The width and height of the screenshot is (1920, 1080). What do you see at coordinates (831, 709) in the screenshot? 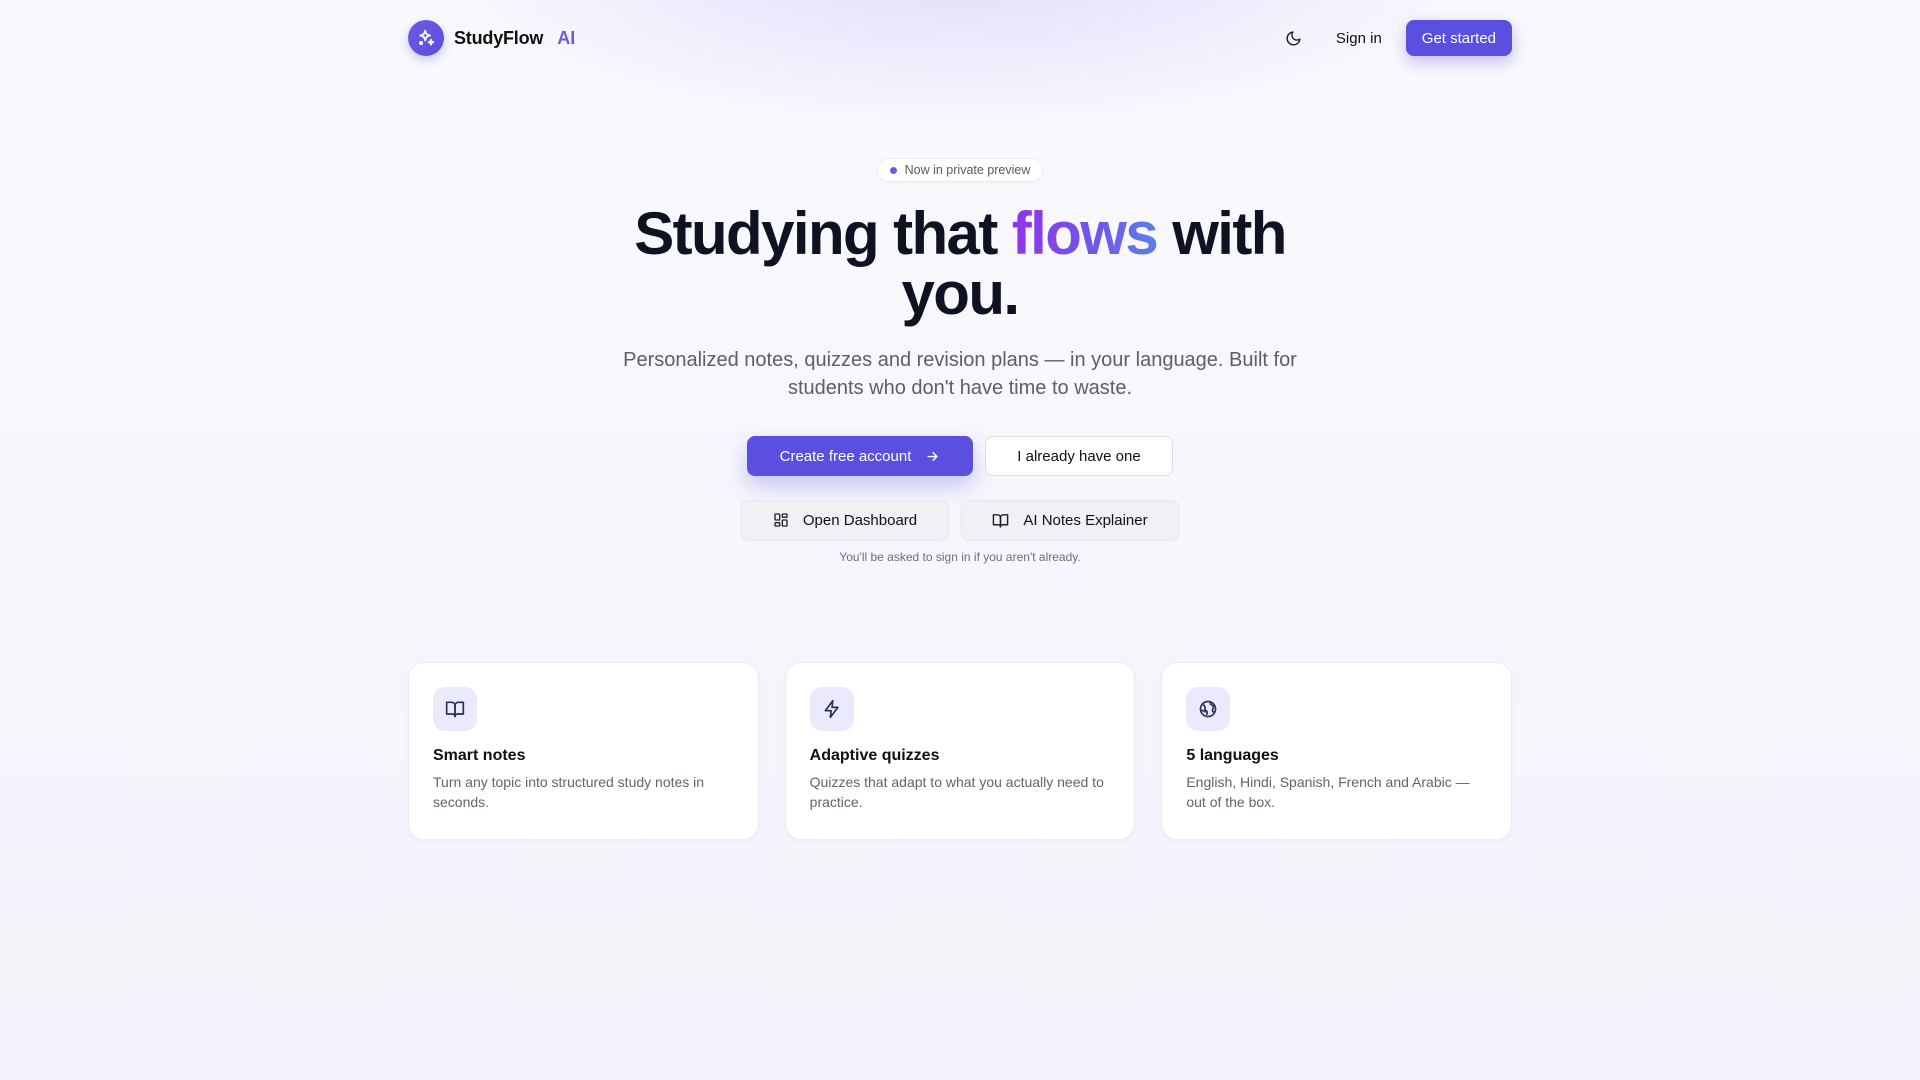
I see `lightning-icon` at bounding box center [831, 709].